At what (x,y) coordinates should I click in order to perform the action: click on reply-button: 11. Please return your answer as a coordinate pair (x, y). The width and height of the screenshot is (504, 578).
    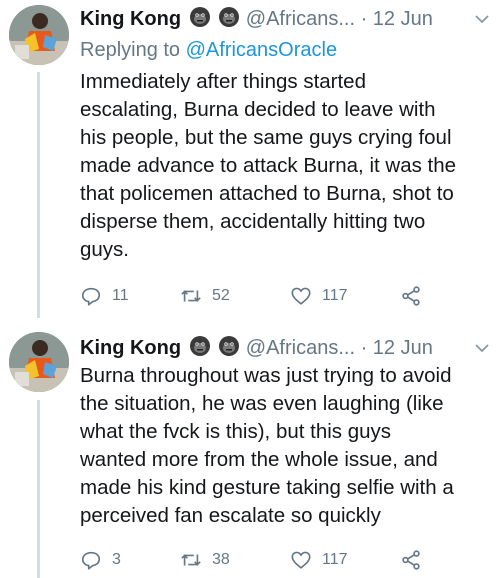
    Looking at the image, I should click on (104, 296).